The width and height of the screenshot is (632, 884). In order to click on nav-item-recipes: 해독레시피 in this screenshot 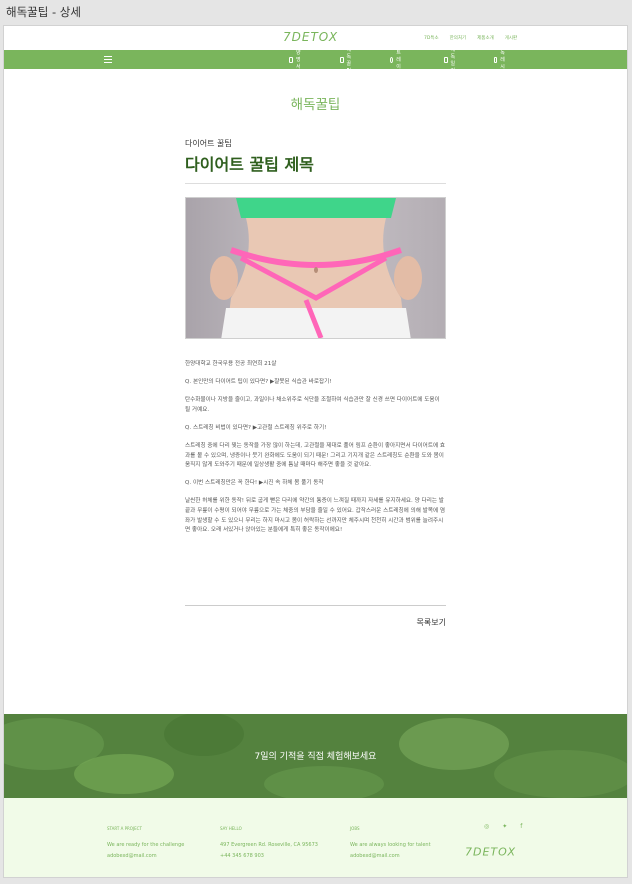, I will do `click(501, 60)`.